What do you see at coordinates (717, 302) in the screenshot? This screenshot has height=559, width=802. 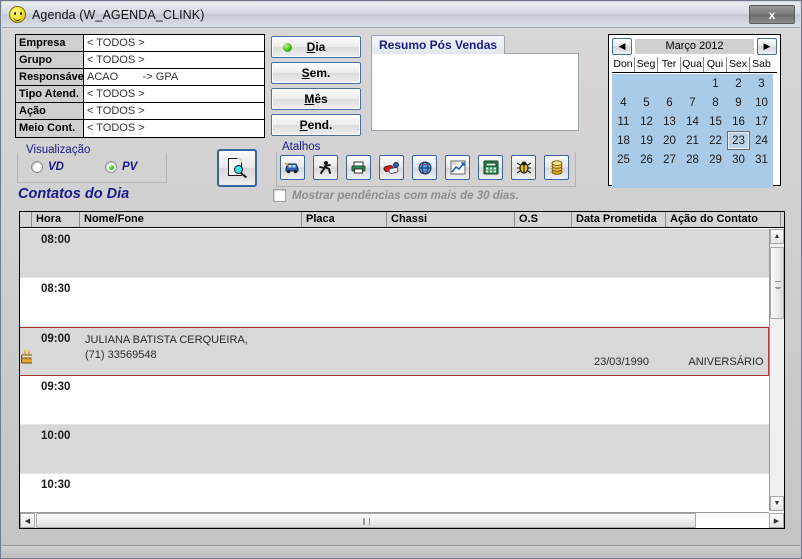 I see `cell-acao-contato` at bounding box center [717, 302].